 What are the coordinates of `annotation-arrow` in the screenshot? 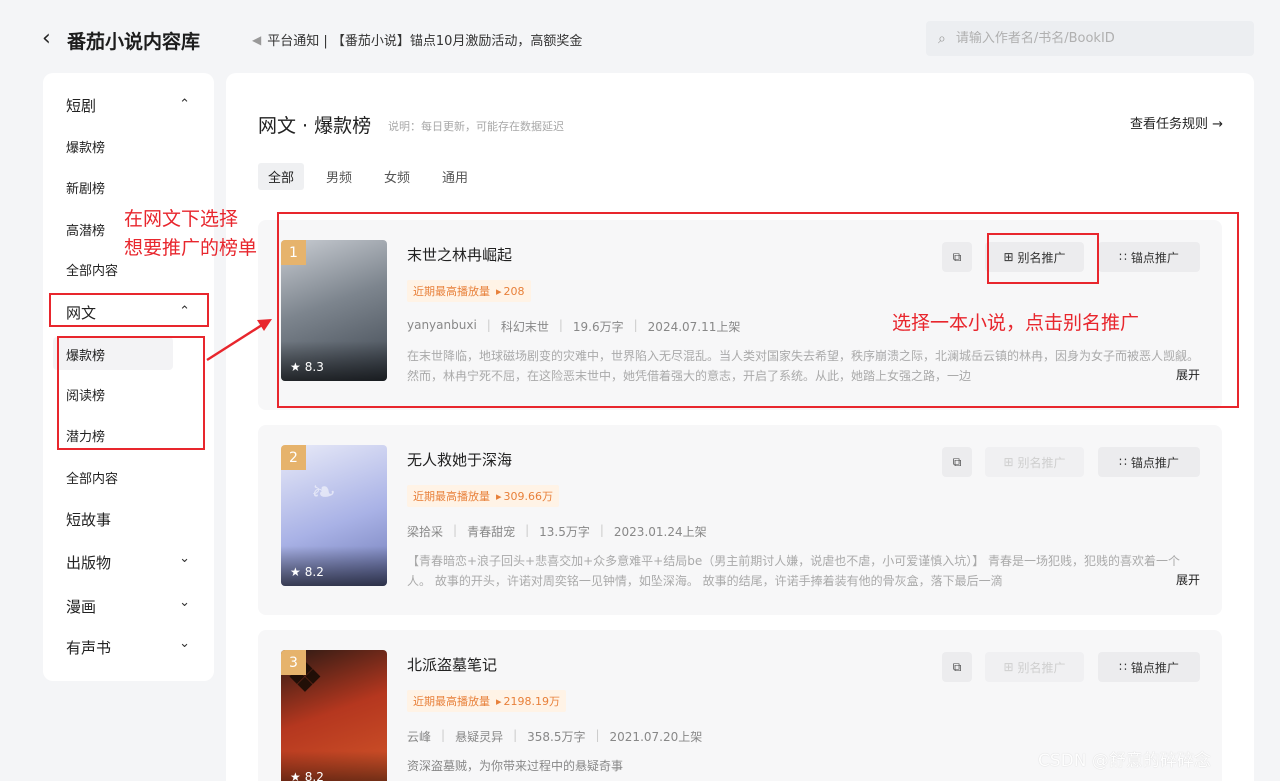 It's located at (239, 340).